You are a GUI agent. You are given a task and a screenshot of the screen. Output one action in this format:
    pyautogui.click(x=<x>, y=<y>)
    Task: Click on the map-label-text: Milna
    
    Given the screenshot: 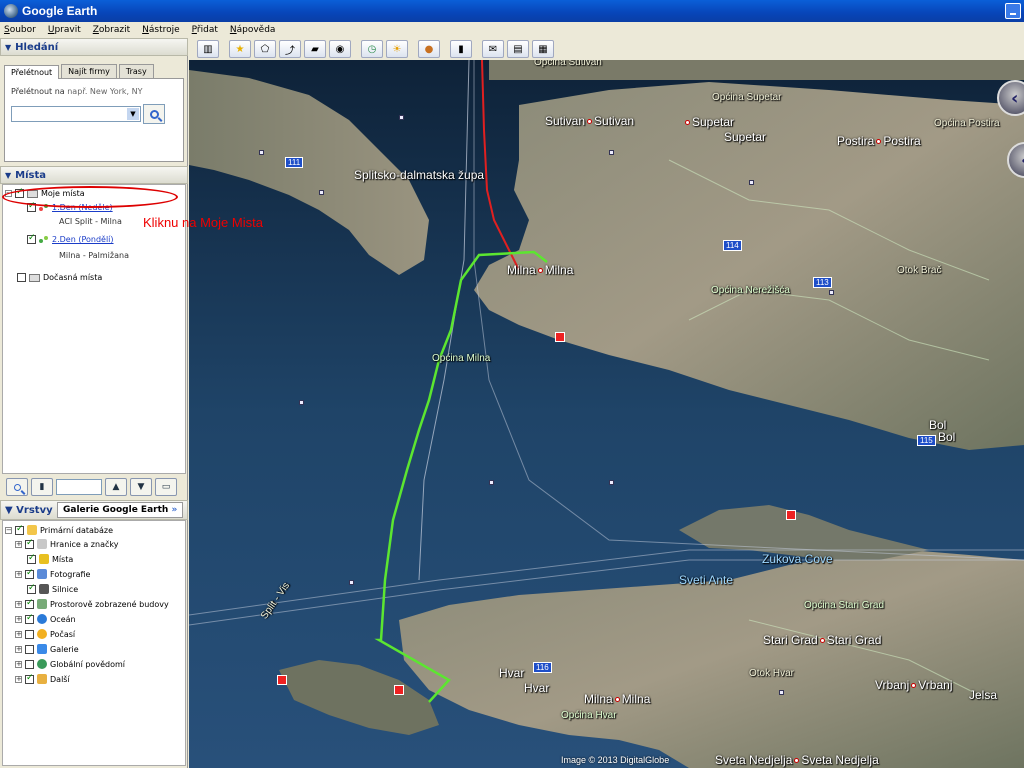 What is the action you would take?
    pyautogui.click(x=521, y=270)
    